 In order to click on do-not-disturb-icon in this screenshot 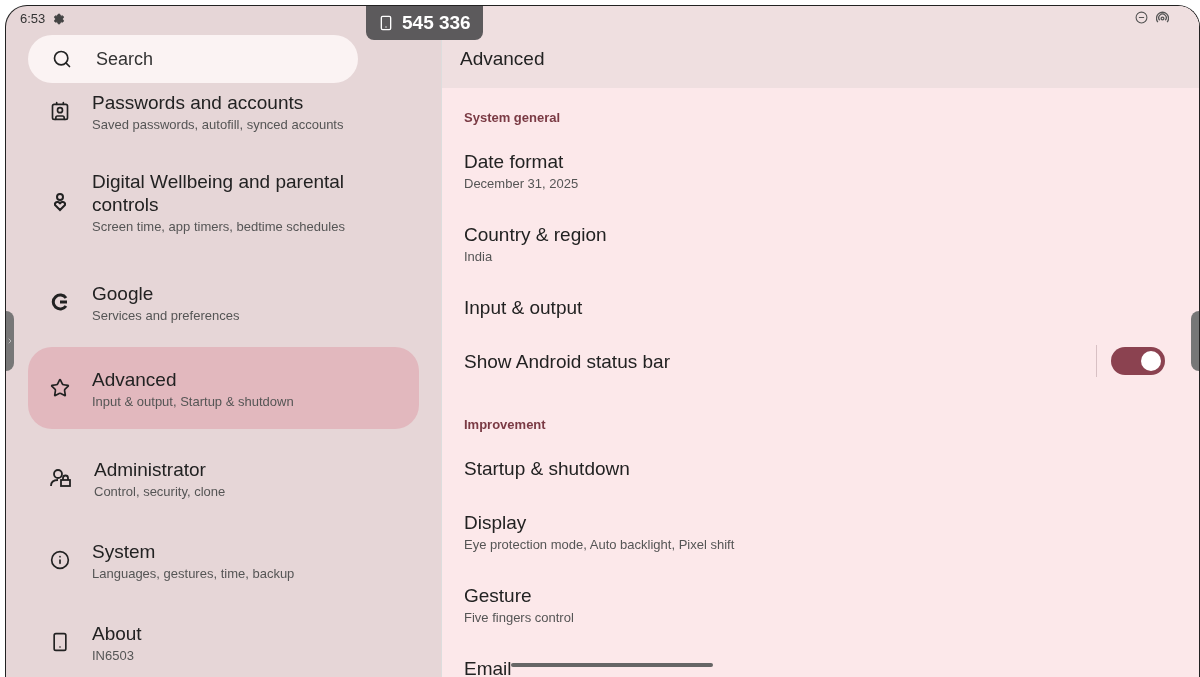, I will do `click(1141, 17)`.